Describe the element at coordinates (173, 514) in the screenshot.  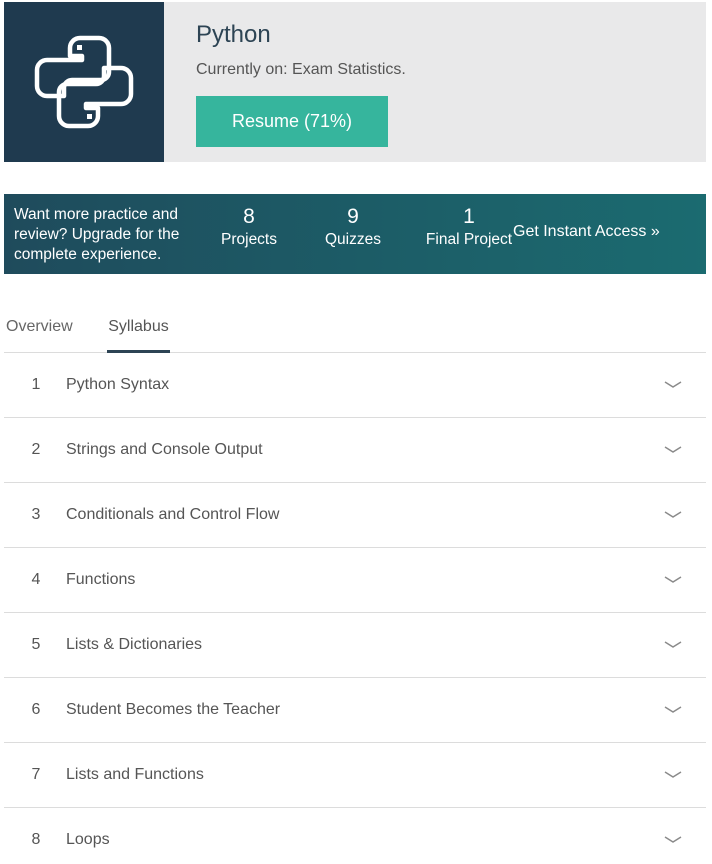
I see `syllabus-item-title: Conditionals and Control Flow` at that location.